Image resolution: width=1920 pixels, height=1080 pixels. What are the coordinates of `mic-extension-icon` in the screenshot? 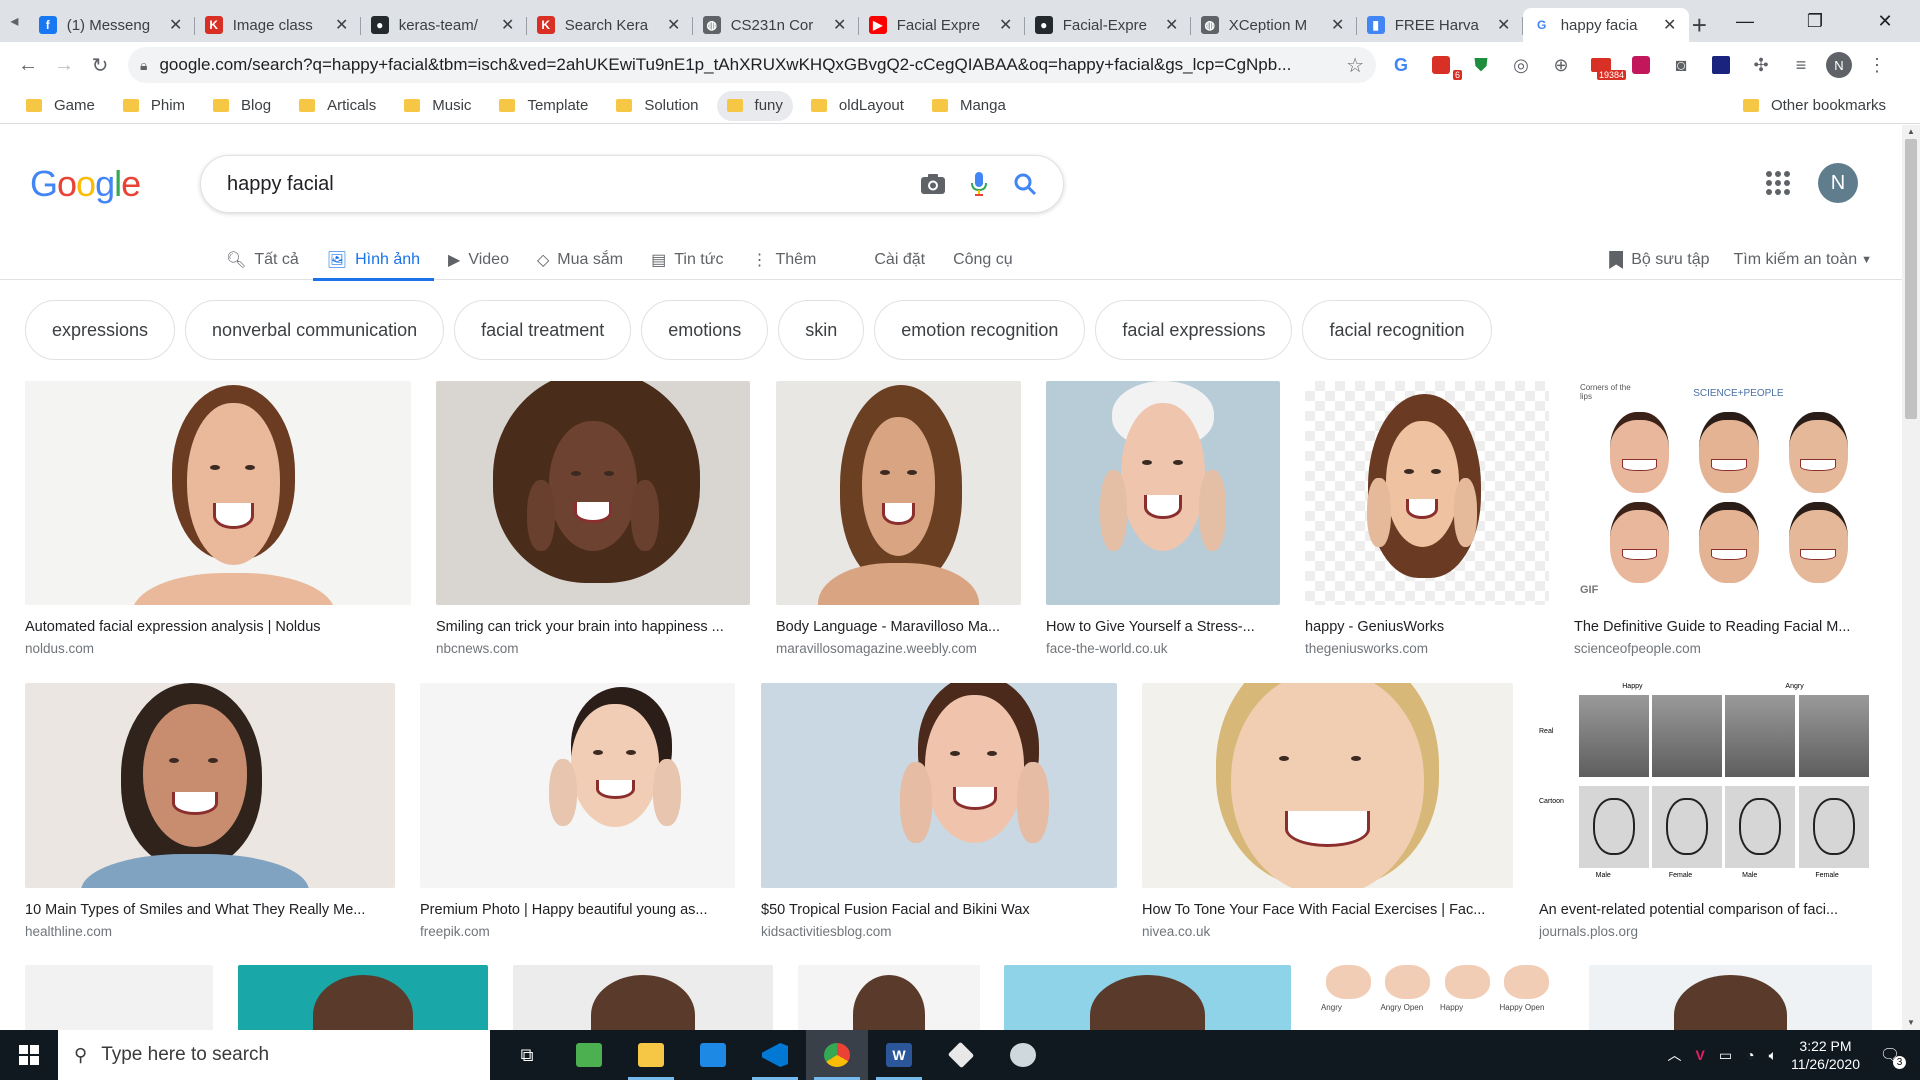 It's located at (1641, 65).